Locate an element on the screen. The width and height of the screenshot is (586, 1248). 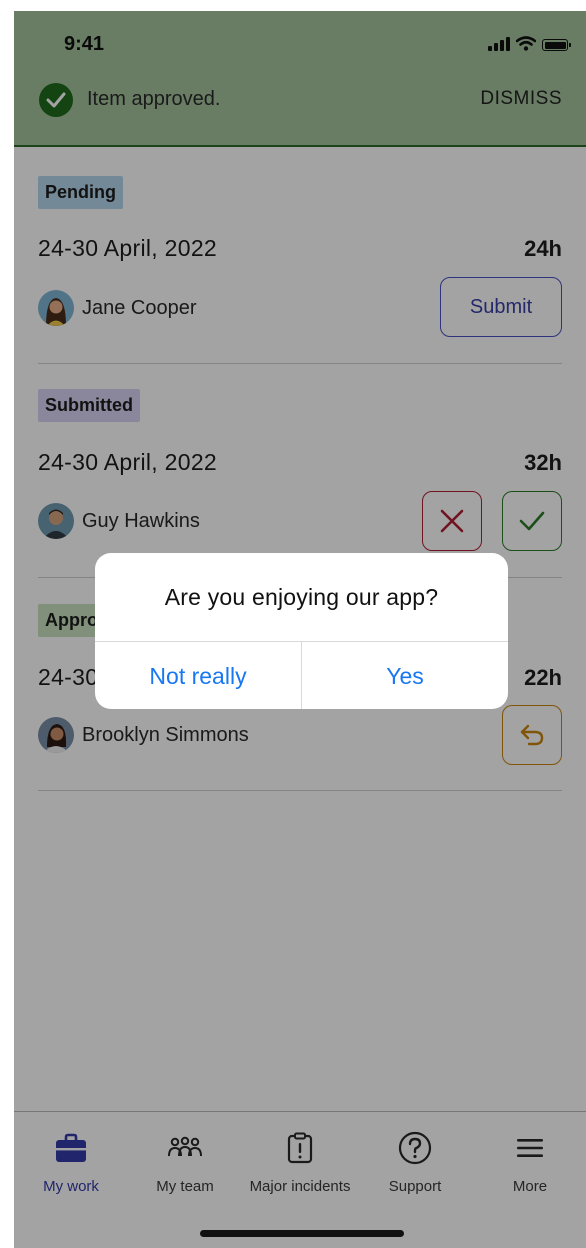
rating-dialog: Are you enjoying our app? Not really Yes is located at coordinates (301, 631).